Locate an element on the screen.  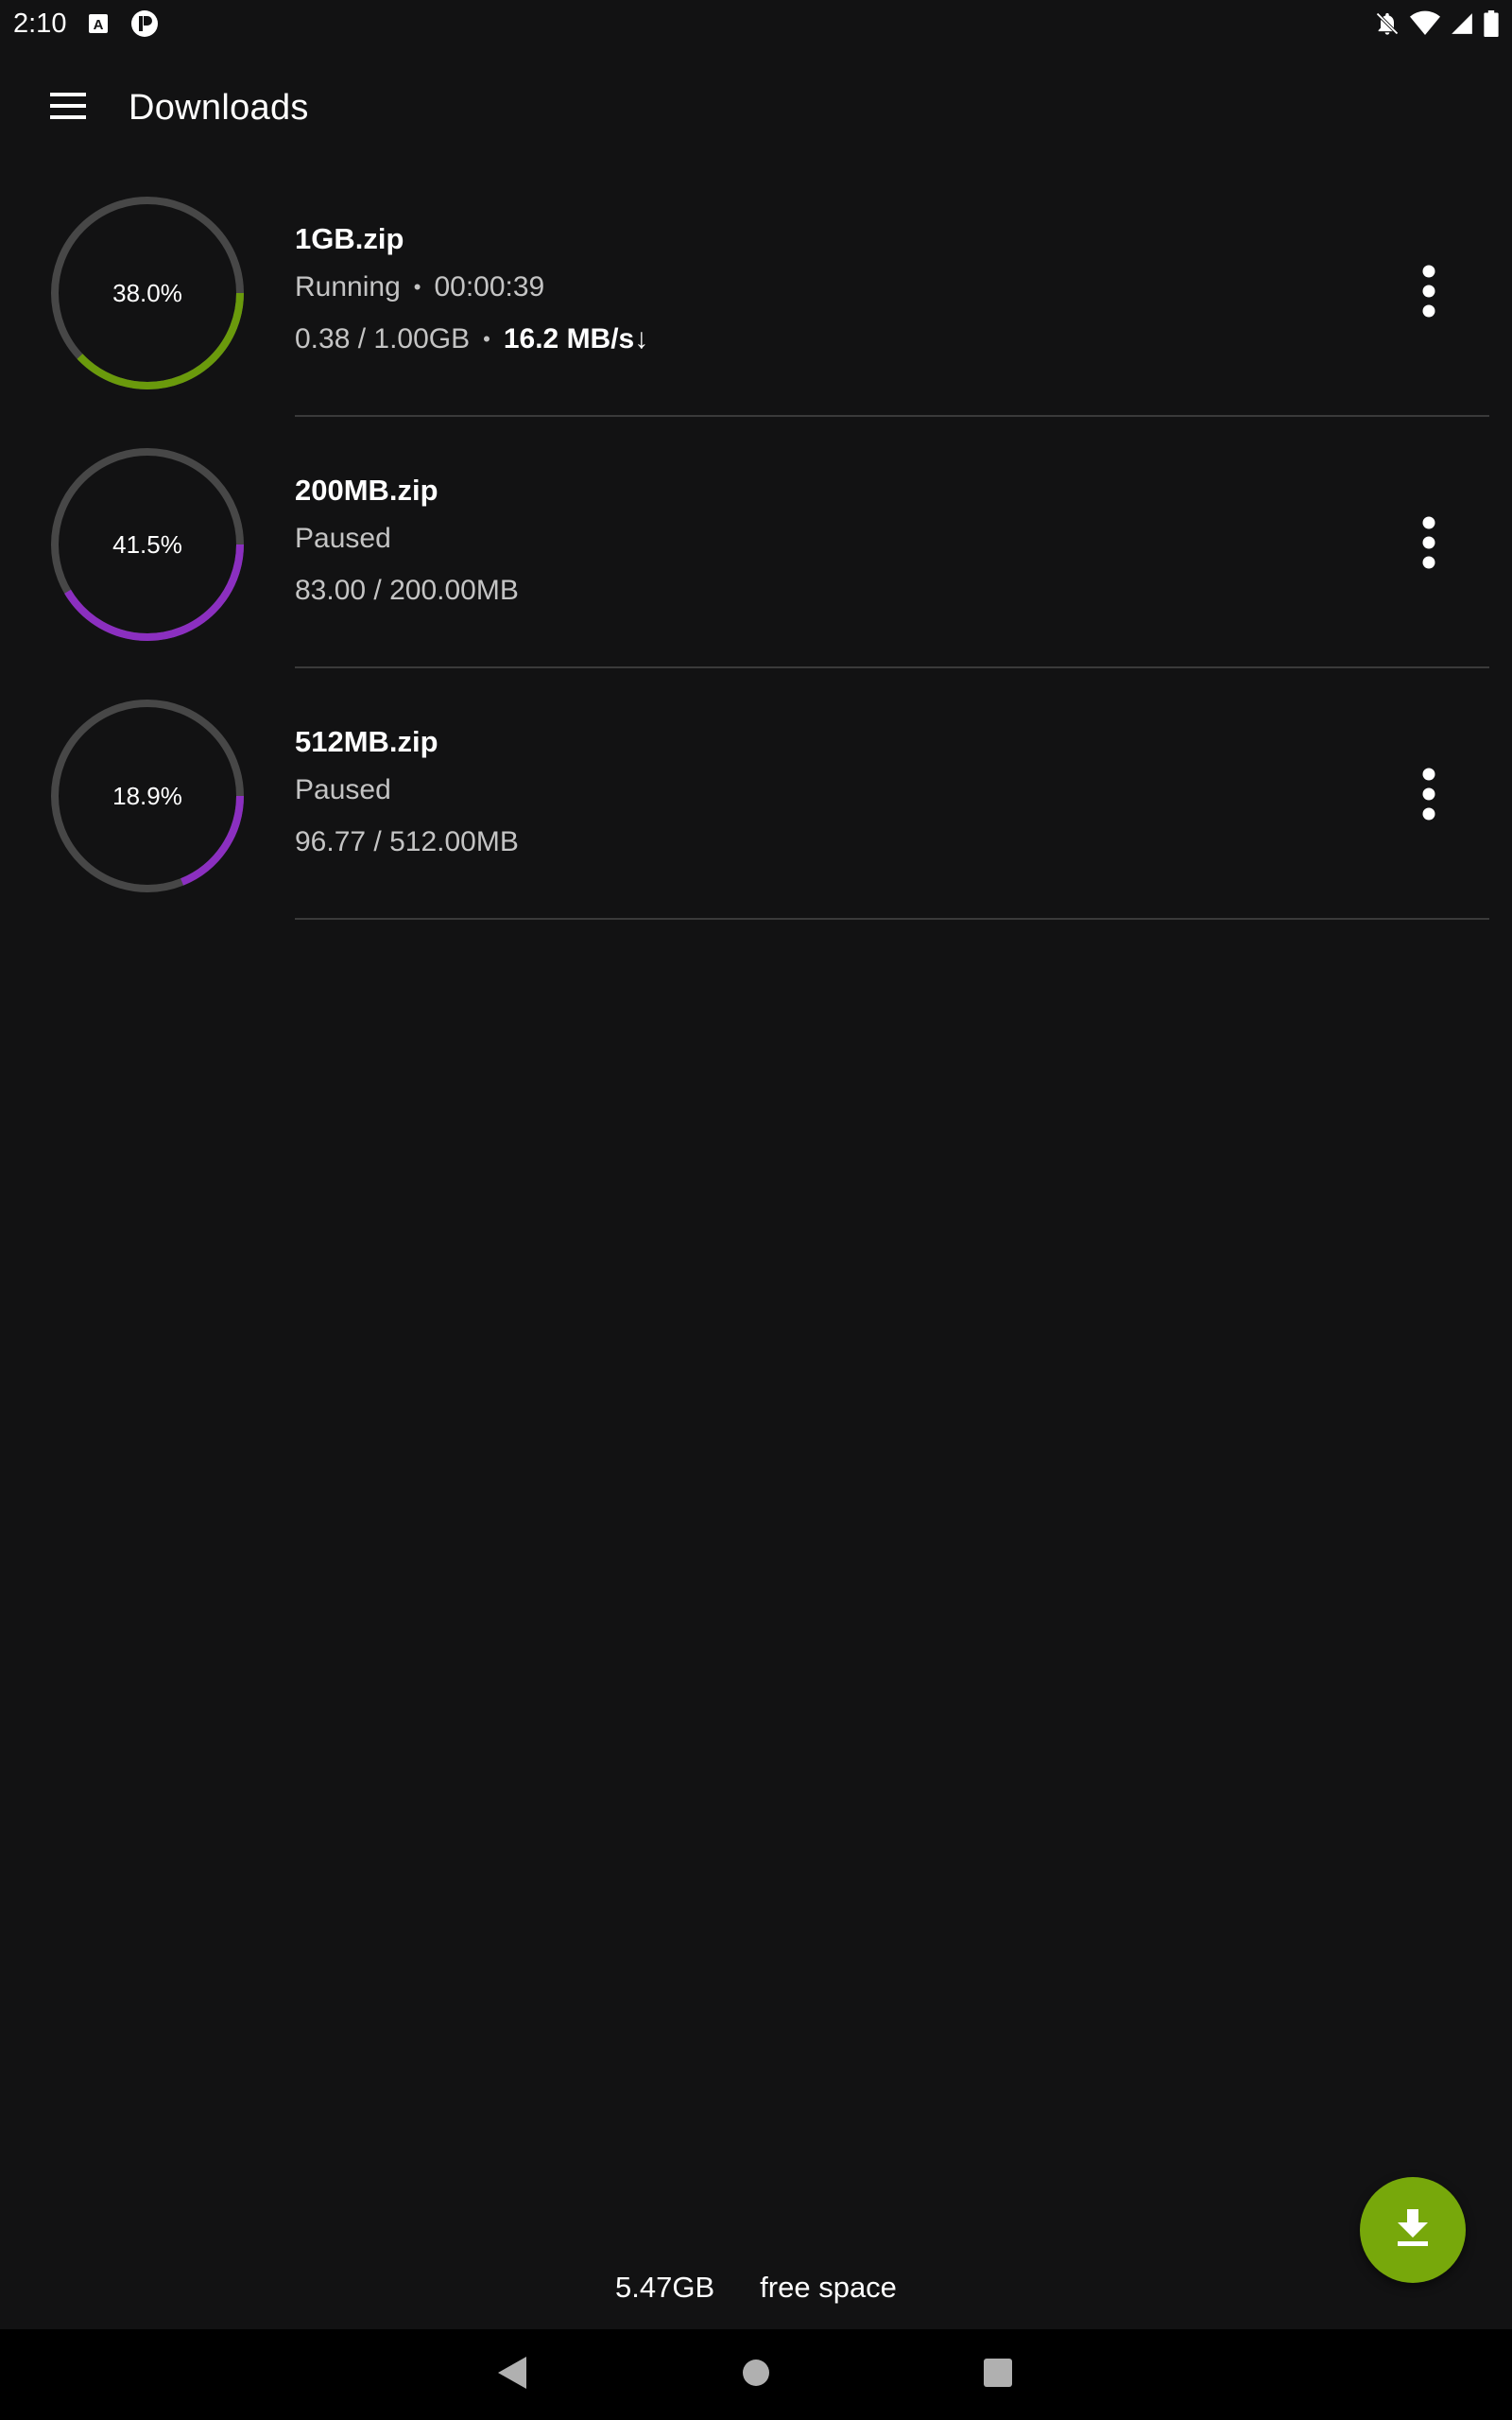
wifi-icon is located at coordinates (1425, 24).